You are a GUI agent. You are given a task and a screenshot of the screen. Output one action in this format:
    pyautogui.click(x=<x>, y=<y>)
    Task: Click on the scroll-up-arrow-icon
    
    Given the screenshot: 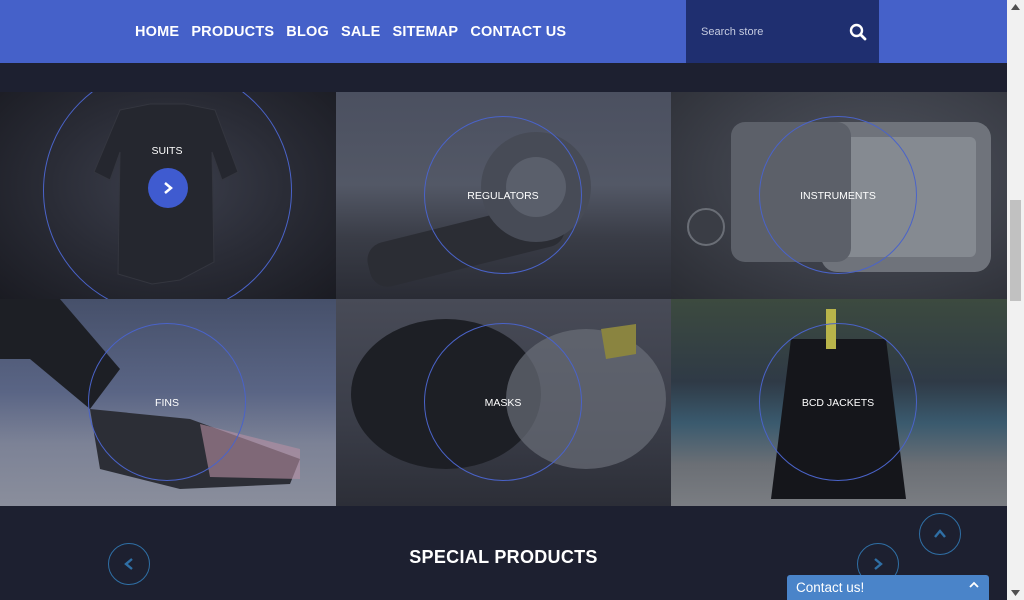 What is the action you would take?
    pyautogui.click(x=1015, y=7)
    